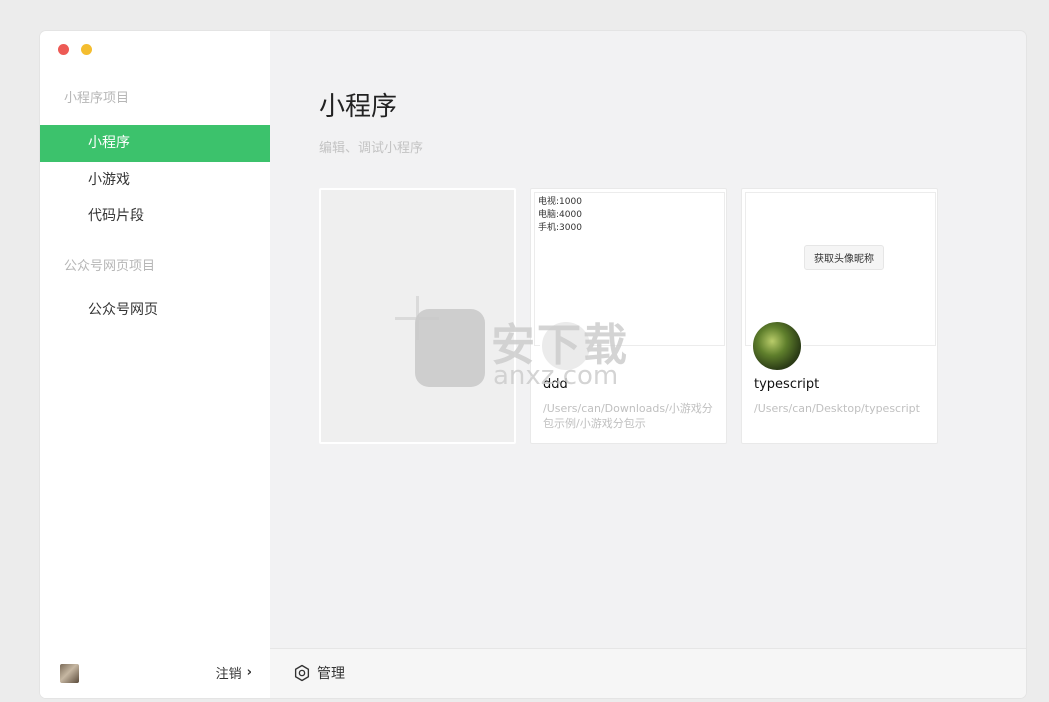 The image size is (1049, 702). What do you see at coordinates (525, 350) in the screenshot?
I see `watermark: 安下载 anxz.com` at bounding box center [525, 350].